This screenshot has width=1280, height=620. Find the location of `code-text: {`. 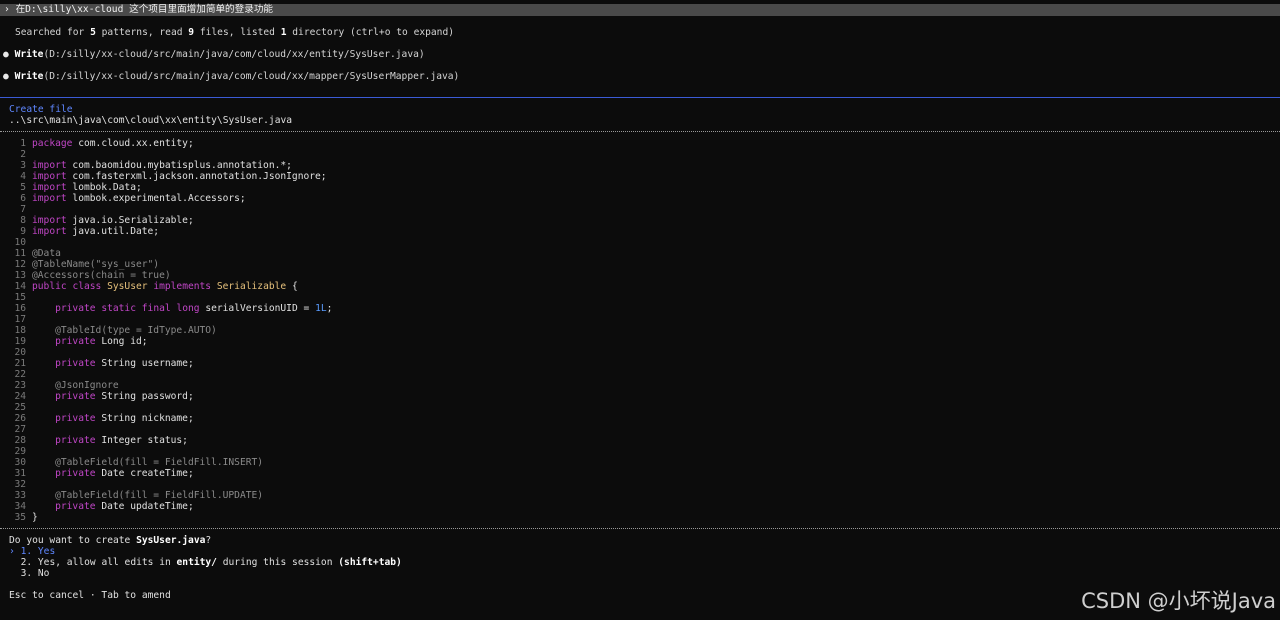

code-text: { is located at coordinates (292, 286).